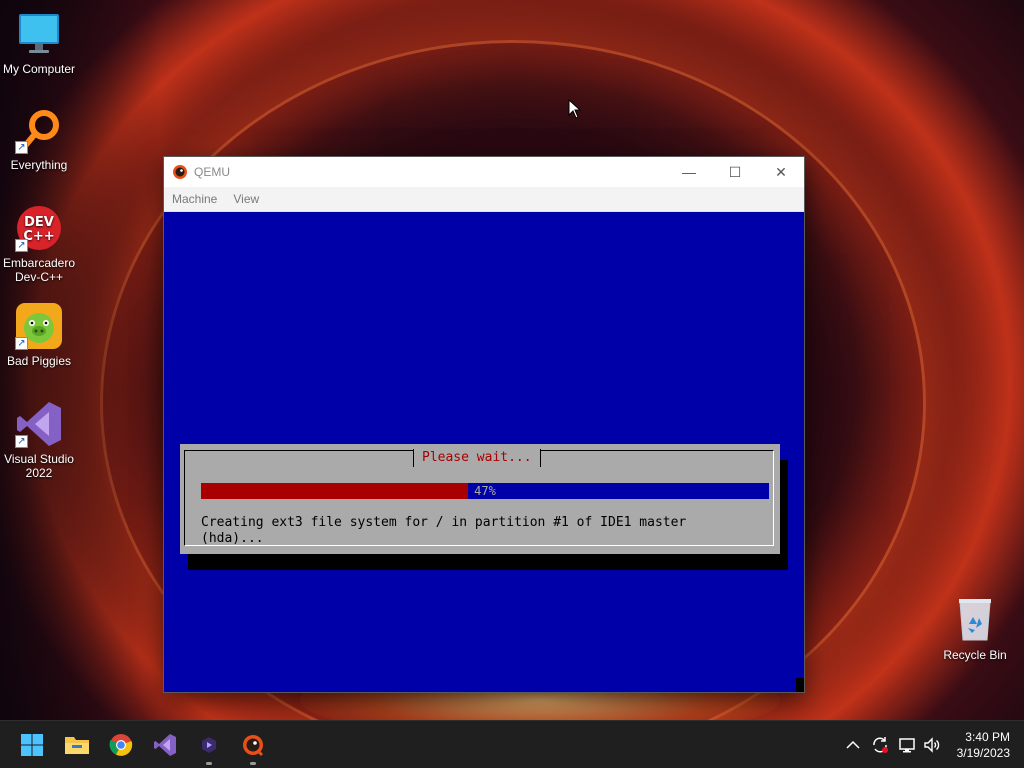  I want to click on bad-piggies-icon: ↗, so click(39, 326).